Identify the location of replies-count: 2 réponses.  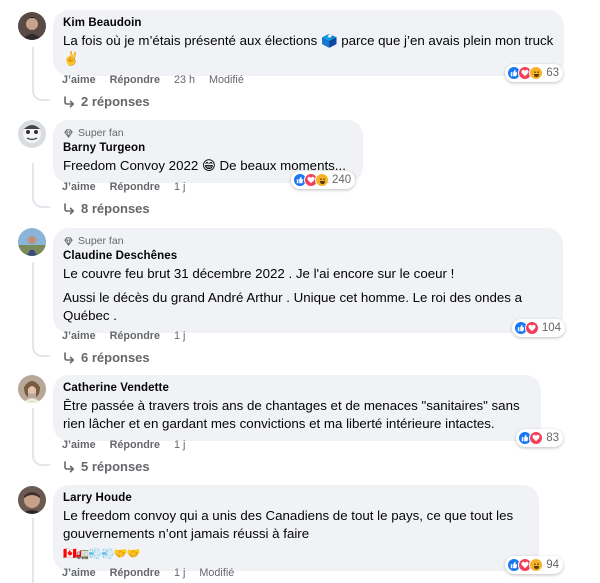
(115, 101).